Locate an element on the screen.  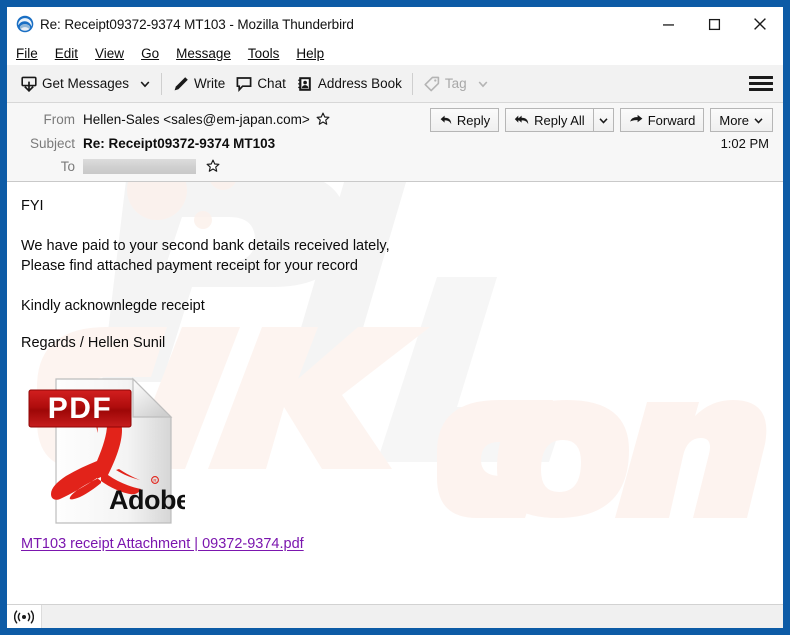
to-label: To is located at coordinates (67, 166).